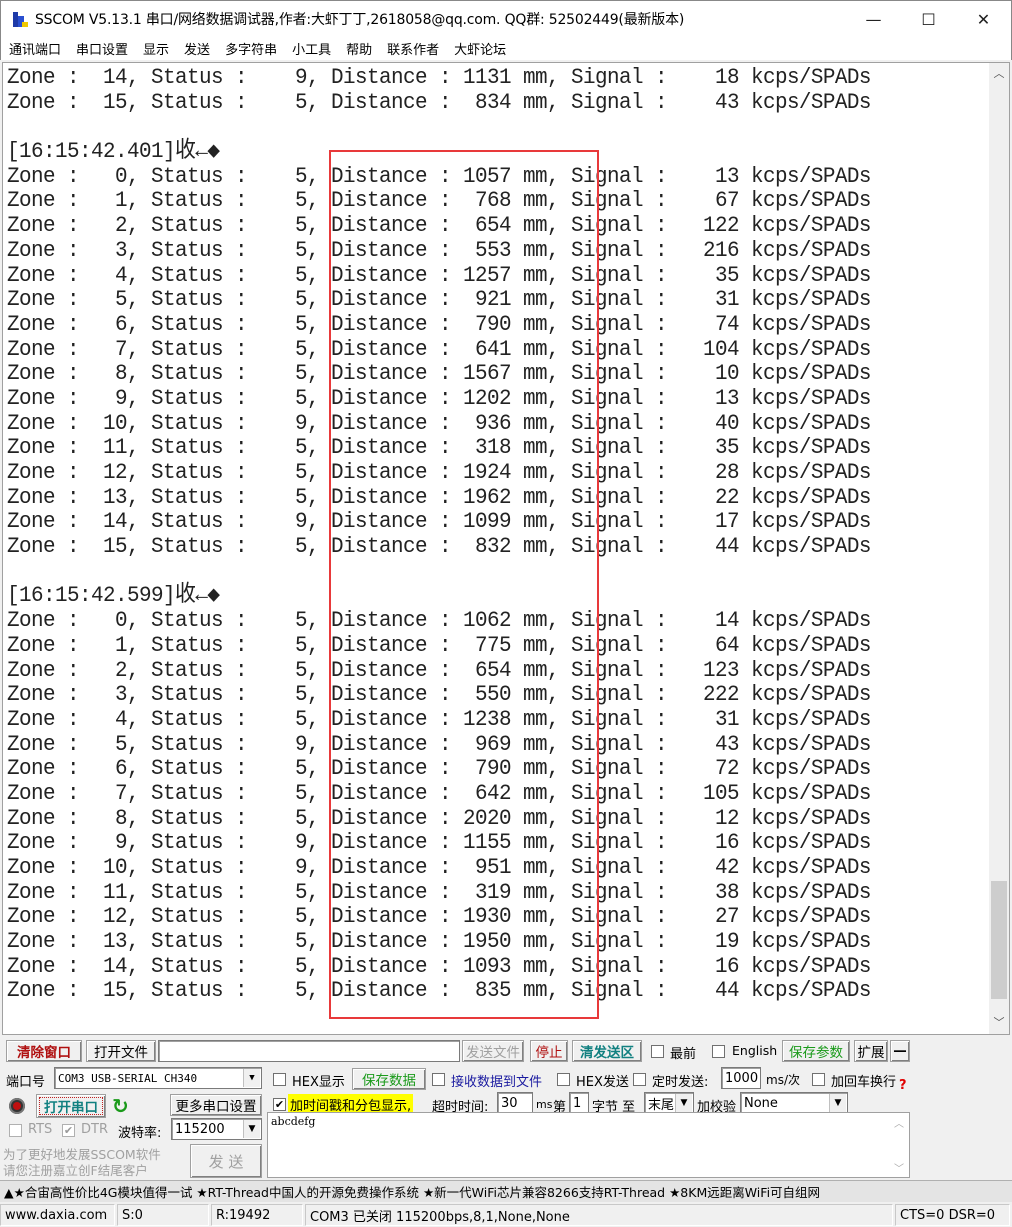  What do you see at coordinates (57, 1215) in the screenshot?
I see `status-website: www.daxia.com` at bounding box center [57, 1215].